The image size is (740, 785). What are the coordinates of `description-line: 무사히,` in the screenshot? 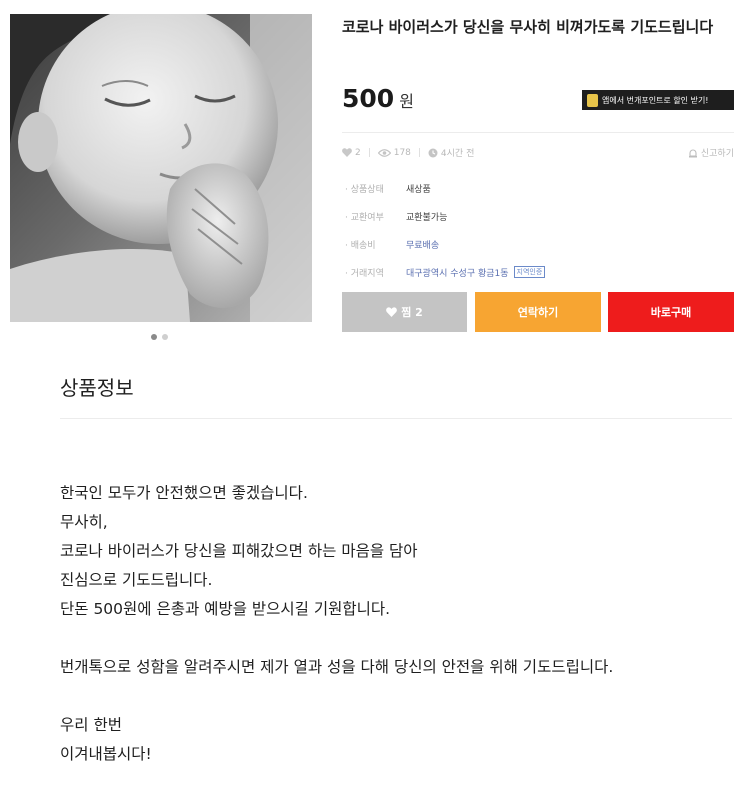 It's located at (84, 522).